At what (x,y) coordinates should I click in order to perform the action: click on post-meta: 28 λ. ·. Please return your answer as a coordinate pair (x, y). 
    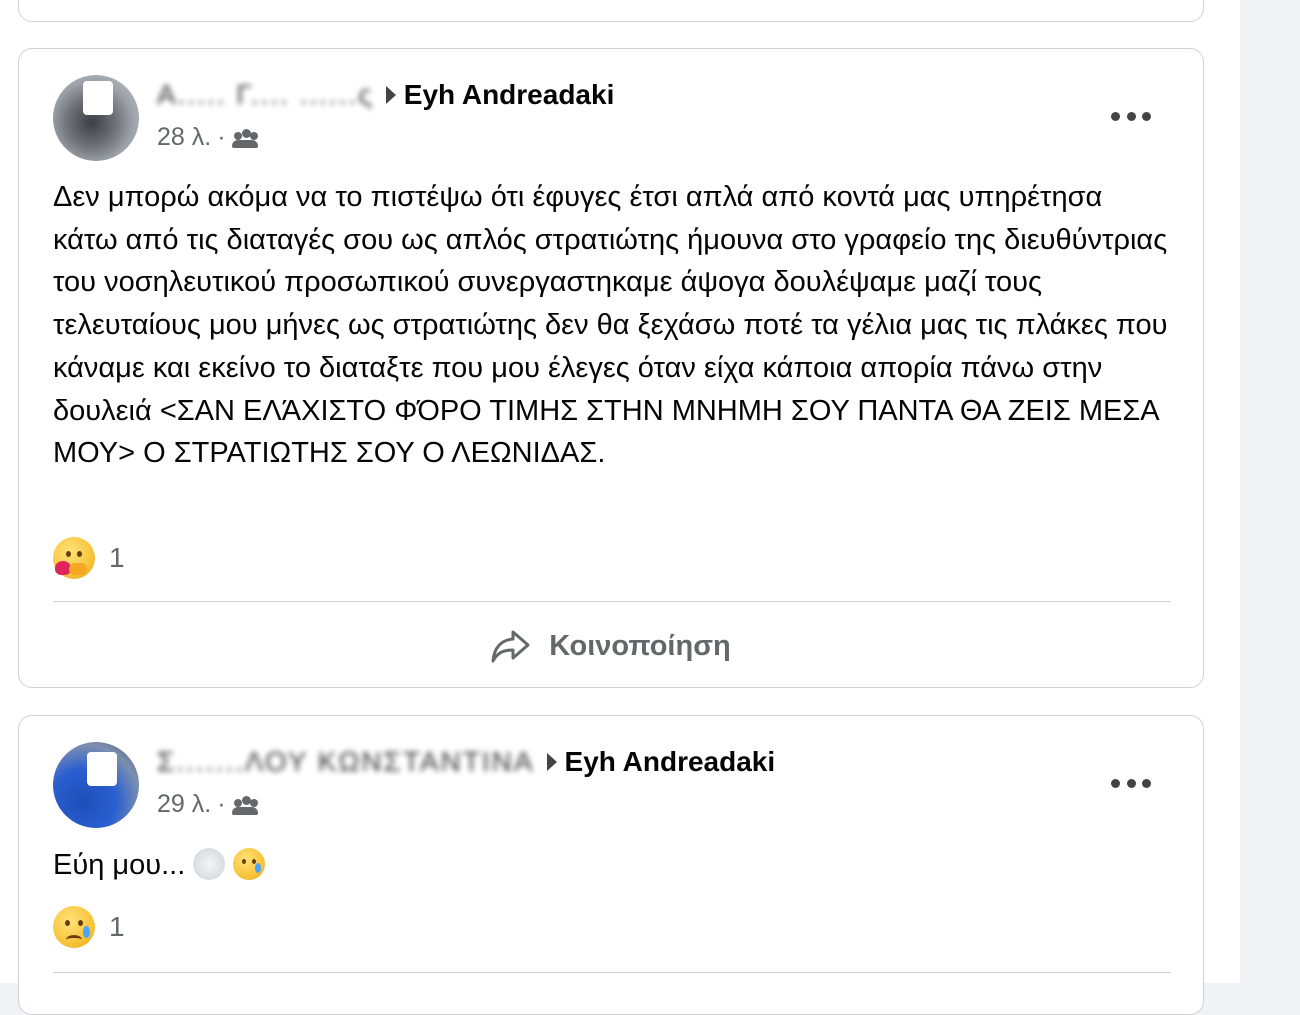
    Looking at the image, I should click on (207, 137).